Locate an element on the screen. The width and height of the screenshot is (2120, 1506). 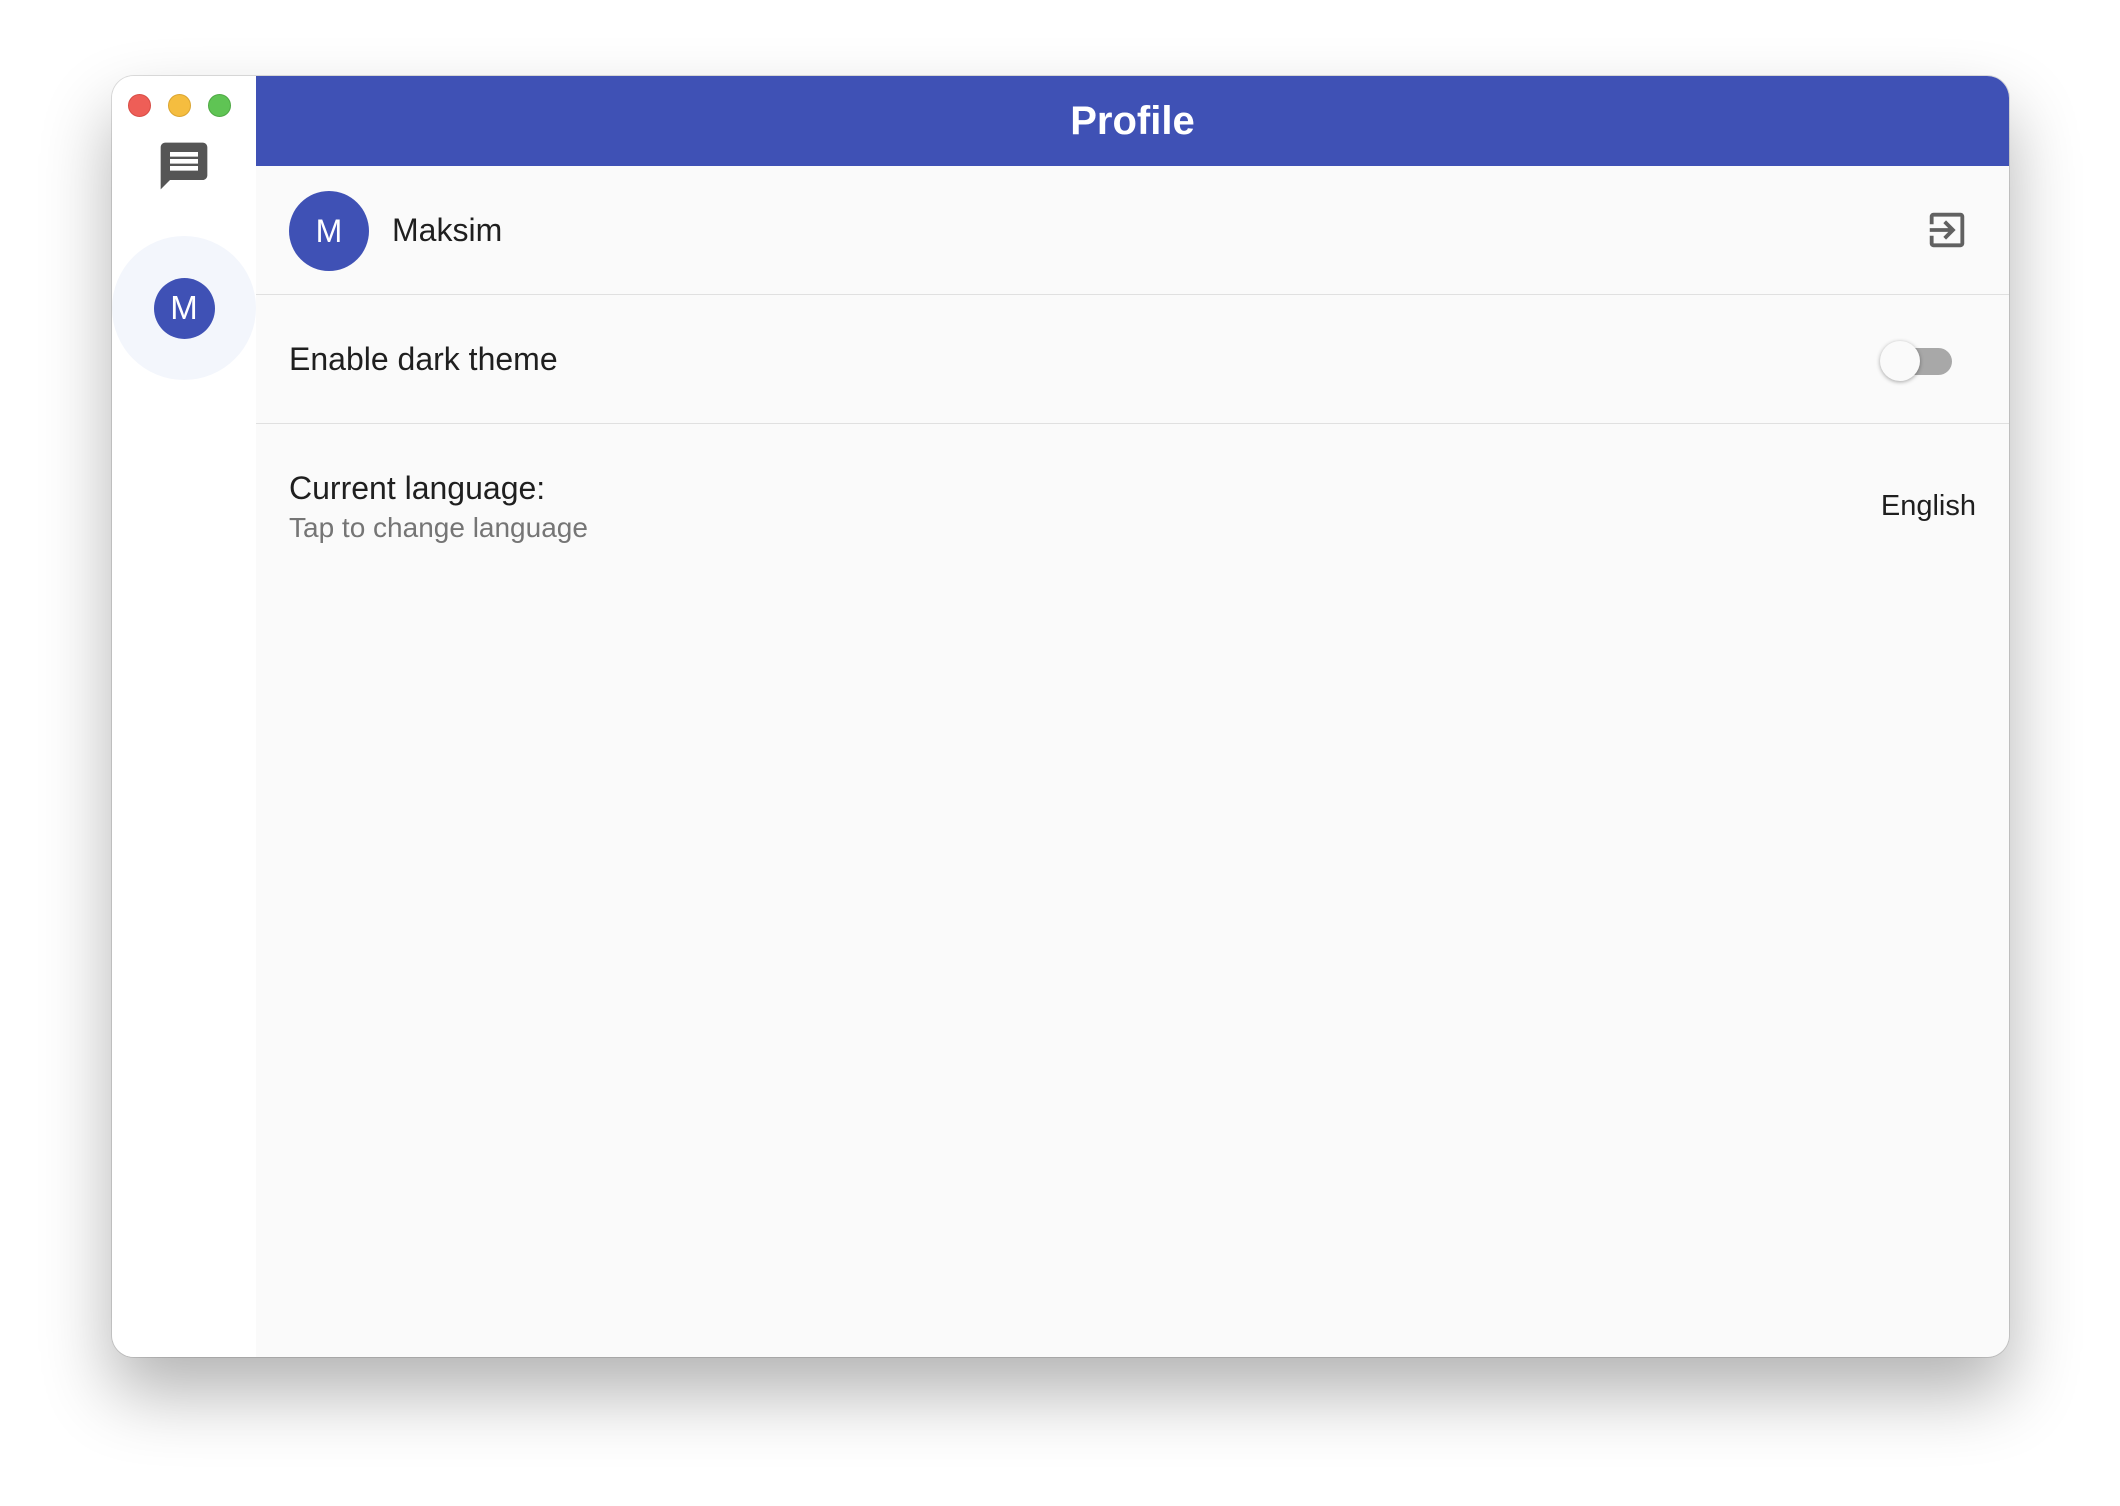
window-maximize-button is located at coordinates (219, 105).